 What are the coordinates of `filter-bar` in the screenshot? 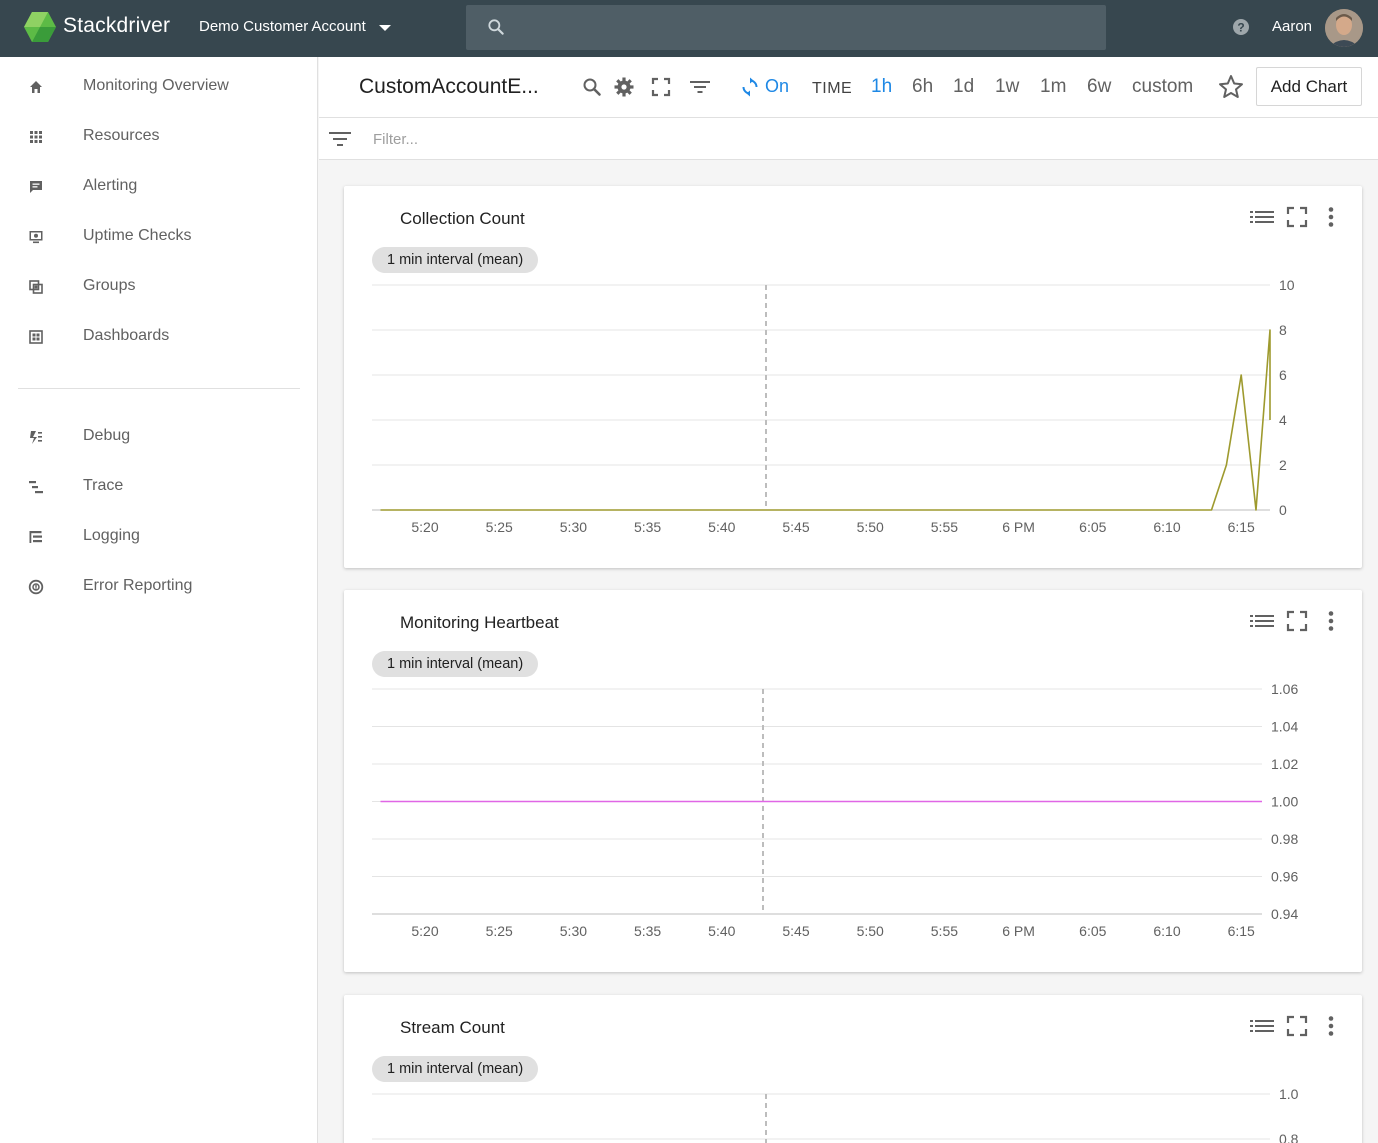 It's located at (848, 139).